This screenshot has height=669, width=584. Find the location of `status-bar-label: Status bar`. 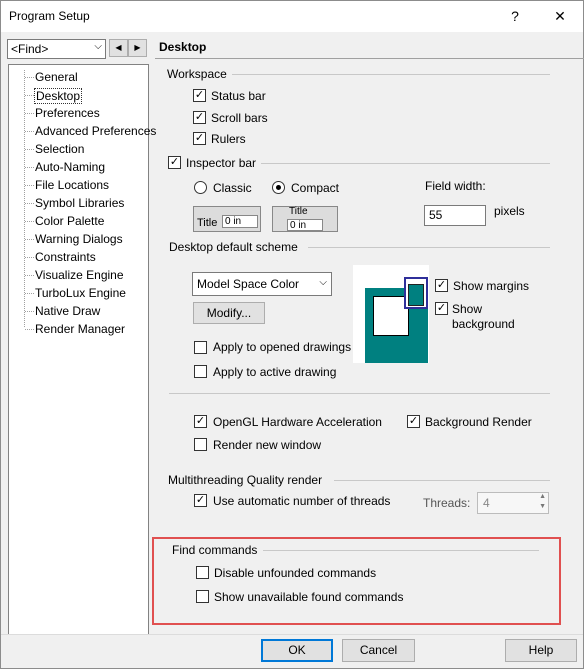

status-bar-label: Status bar is located at coordinates (238, 96).